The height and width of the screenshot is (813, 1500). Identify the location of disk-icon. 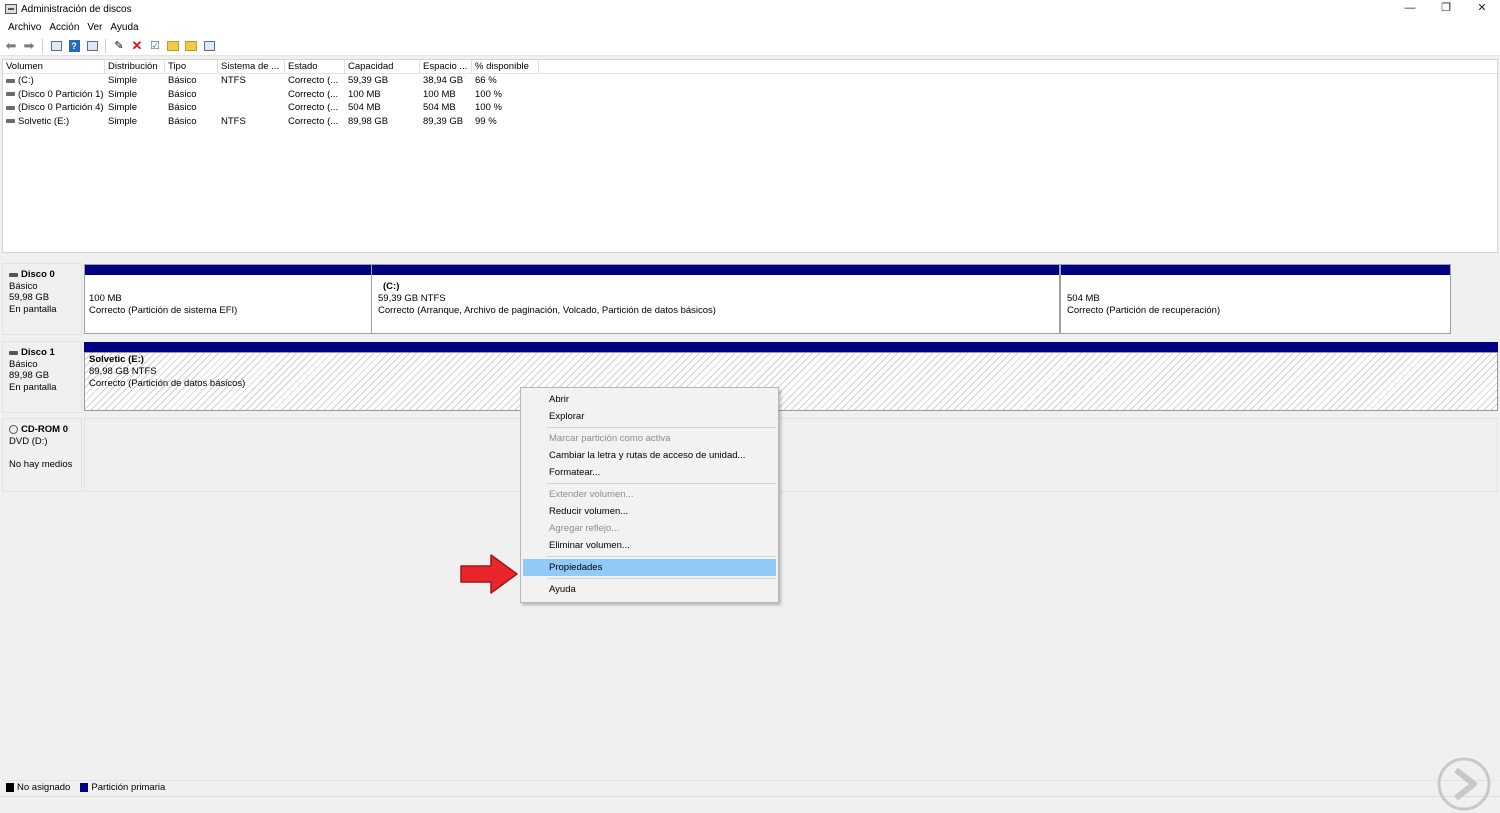
(13, 352).